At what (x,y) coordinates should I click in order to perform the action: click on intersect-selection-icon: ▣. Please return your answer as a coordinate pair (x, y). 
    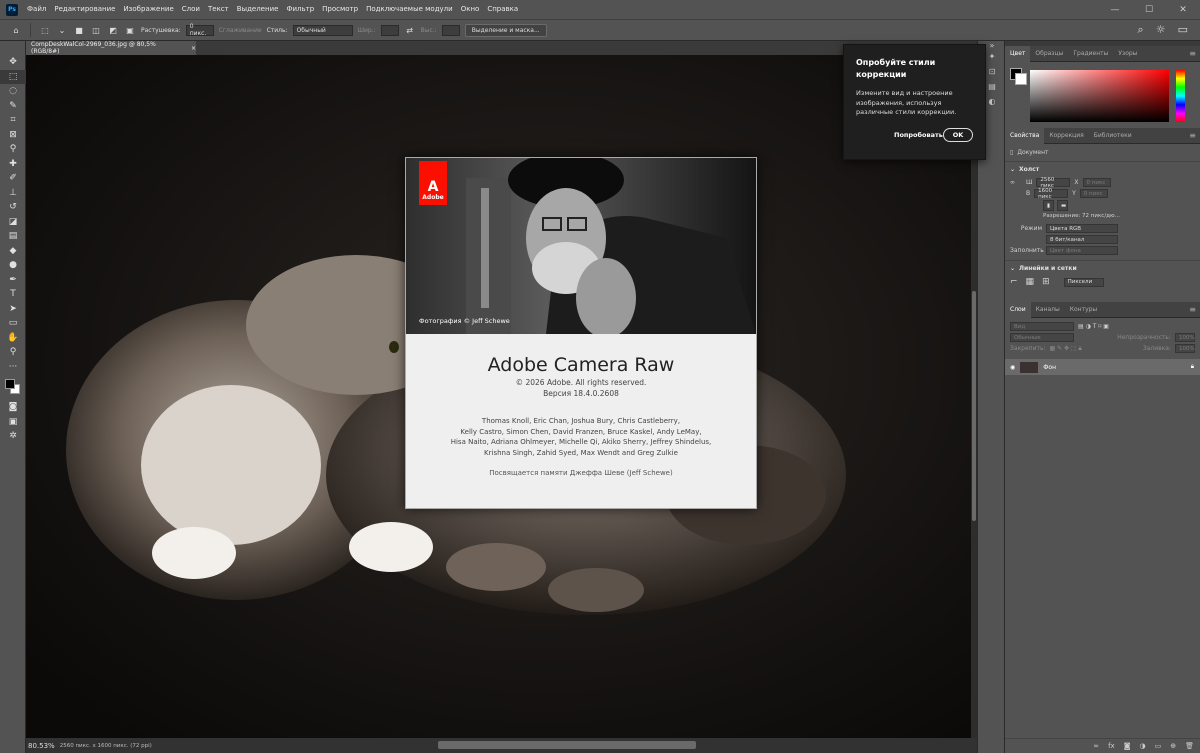
    Looking at the image, I should click on (130, 30).